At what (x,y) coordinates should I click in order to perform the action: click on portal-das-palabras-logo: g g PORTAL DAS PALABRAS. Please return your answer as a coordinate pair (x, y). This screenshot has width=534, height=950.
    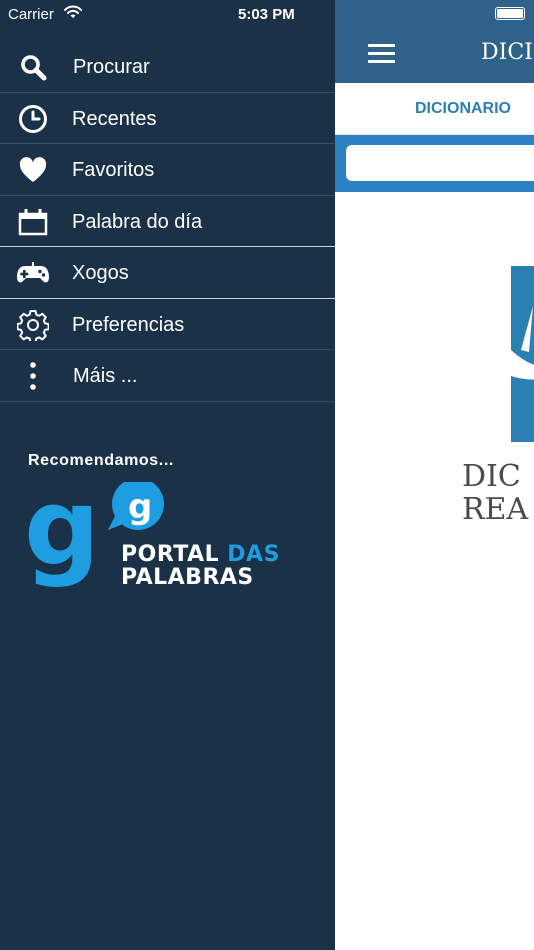
    Looking at the image, I should click on (168, 542).